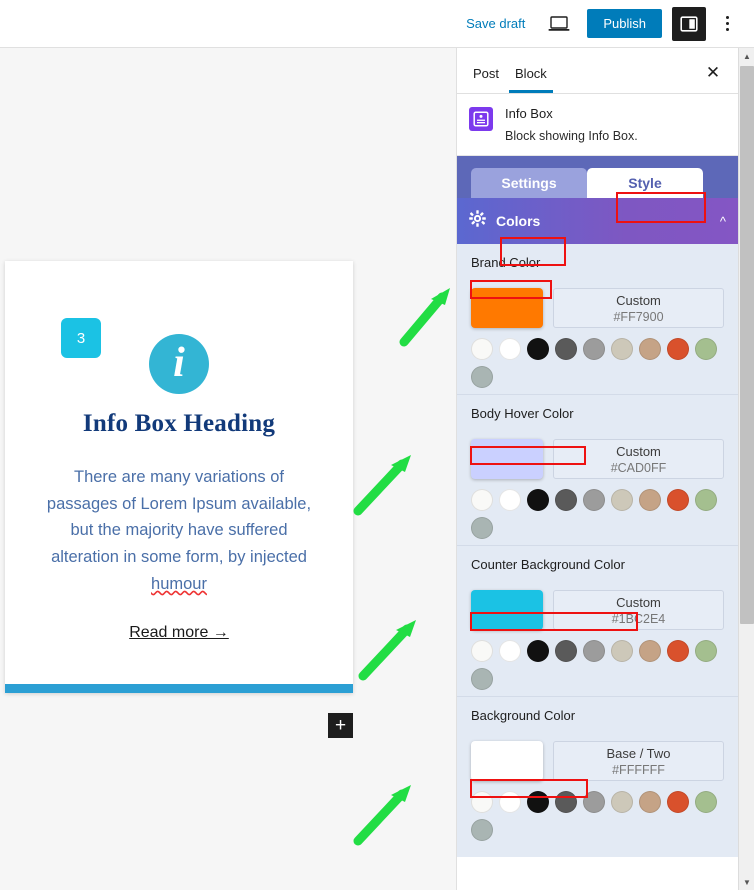 This screenshot has height=890, width=754. What do you see at coordinates (713, 73) in the screenshot?
I see `close-icon: ✕` at bounding box center [713, 73].